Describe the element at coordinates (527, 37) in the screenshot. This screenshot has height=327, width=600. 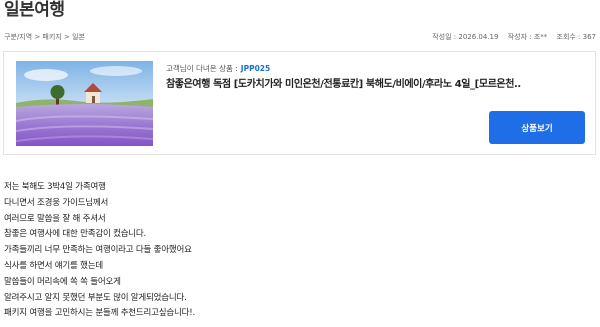
I see `post-author: 작성자 : 조**` at that location.